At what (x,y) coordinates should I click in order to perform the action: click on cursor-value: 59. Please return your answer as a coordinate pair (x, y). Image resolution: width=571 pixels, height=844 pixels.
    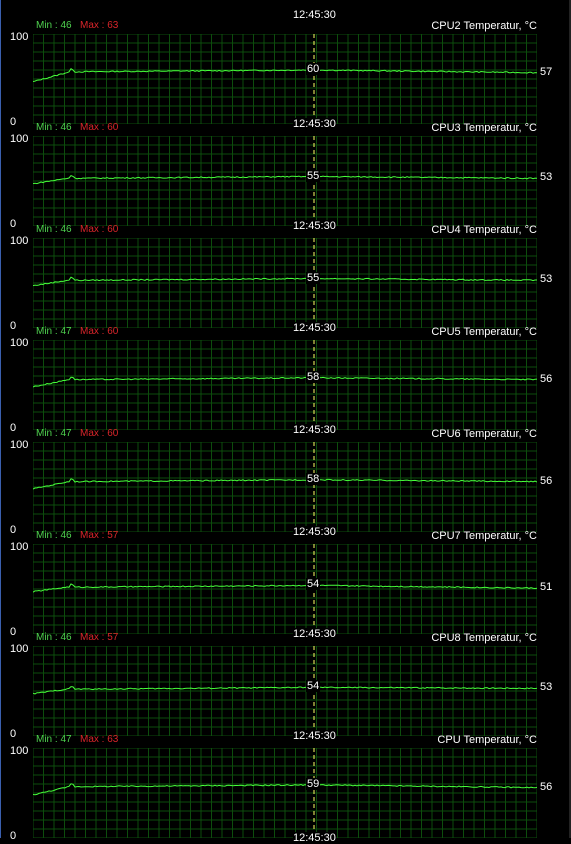
    Looking at the image, I should click on (313, 783).